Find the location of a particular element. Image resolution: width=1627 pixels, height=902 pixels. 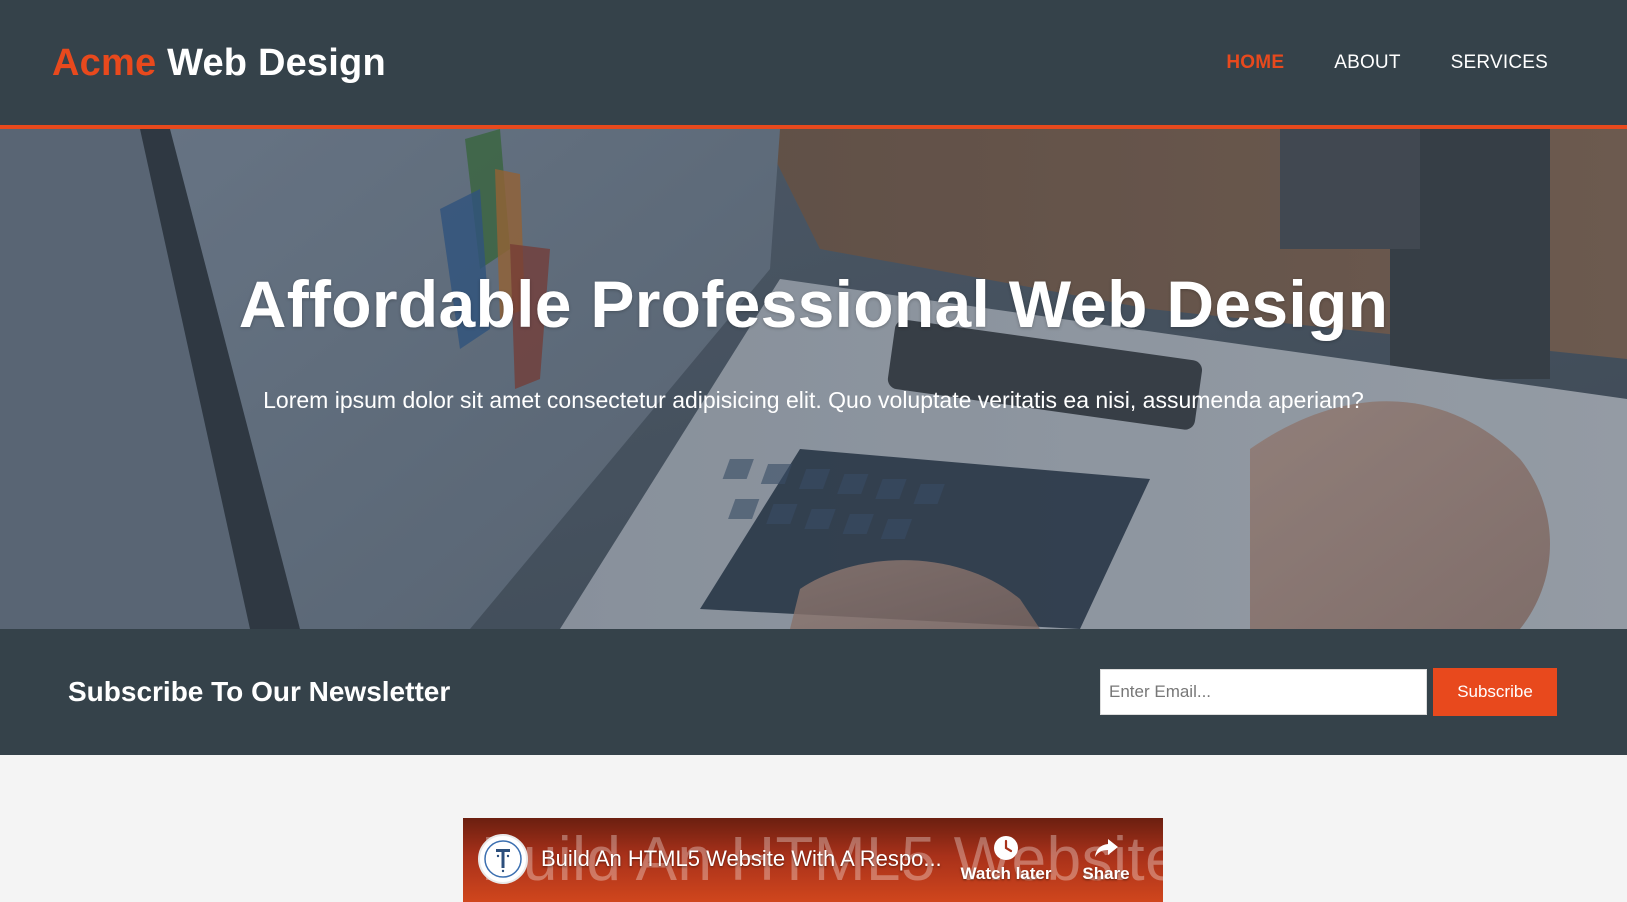

watch-later-label: Watch later is located at coordinates (1006, 873).